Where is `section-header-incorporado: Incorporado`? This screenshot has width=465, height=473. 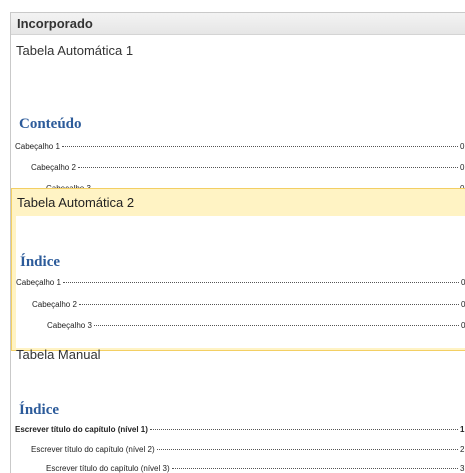 section-header-incorporado: Incorporado is located at coordinates (238, 24).